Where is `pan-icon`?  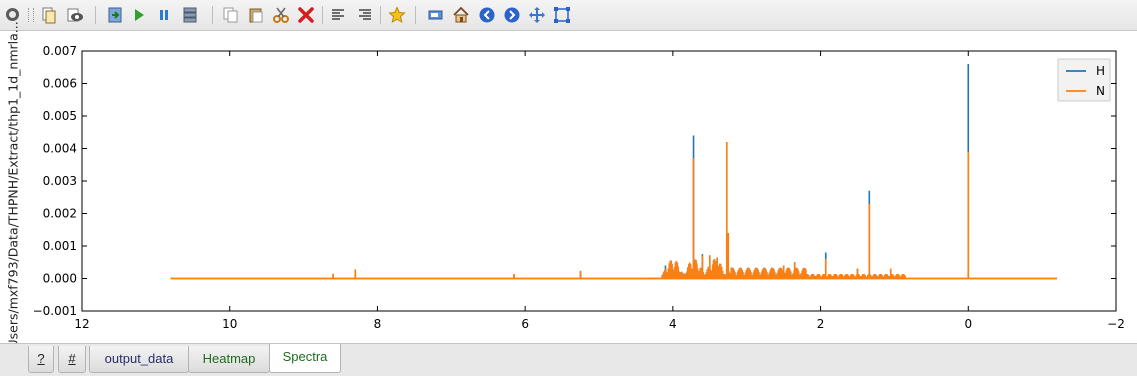
pan-icon is located at coordinates (537, 15).